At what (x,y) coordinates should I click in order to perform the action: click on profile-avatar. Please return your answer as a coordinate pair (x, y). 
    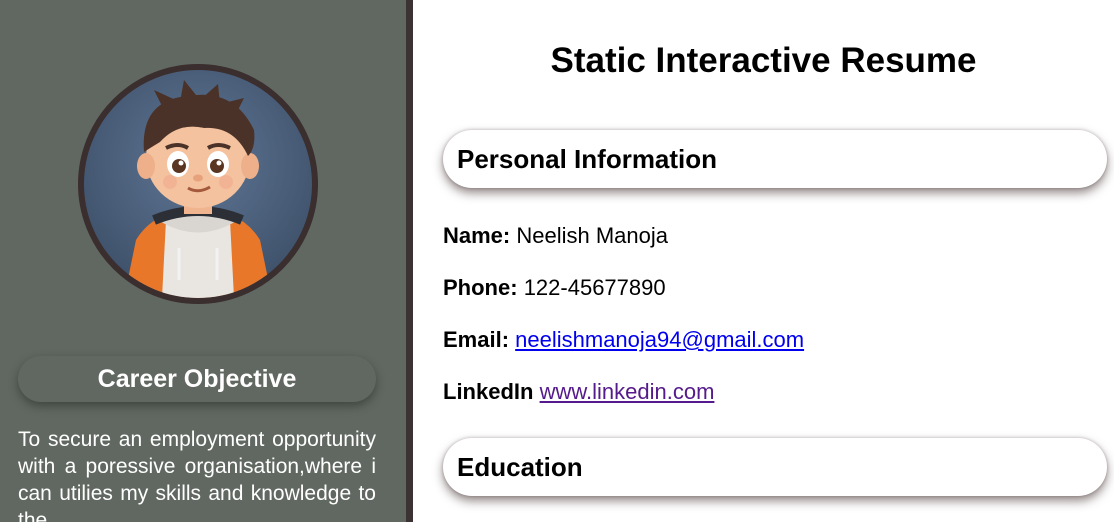
    Looking at the image, I should click on (198, 184).